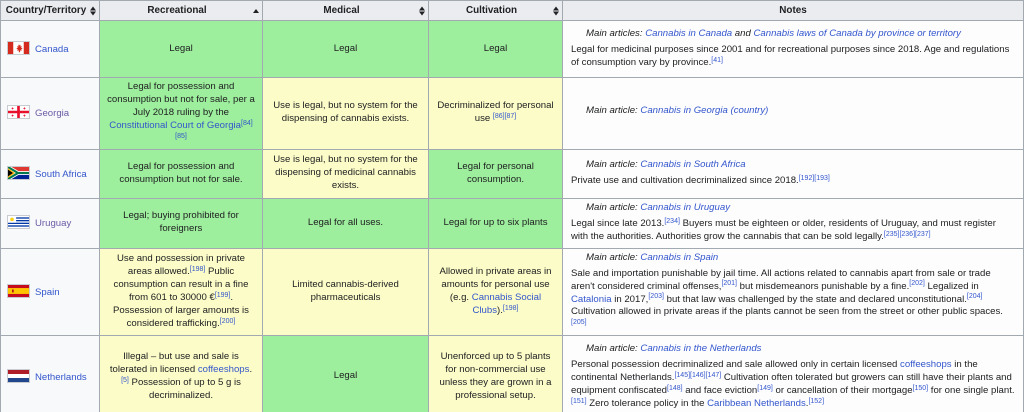 The image size is (1024, 412). What do you see at coordinates (679, 257) in the screenshot?
I see `main-article-link: Cannabis in Spain` at bounding box center [679, 257].